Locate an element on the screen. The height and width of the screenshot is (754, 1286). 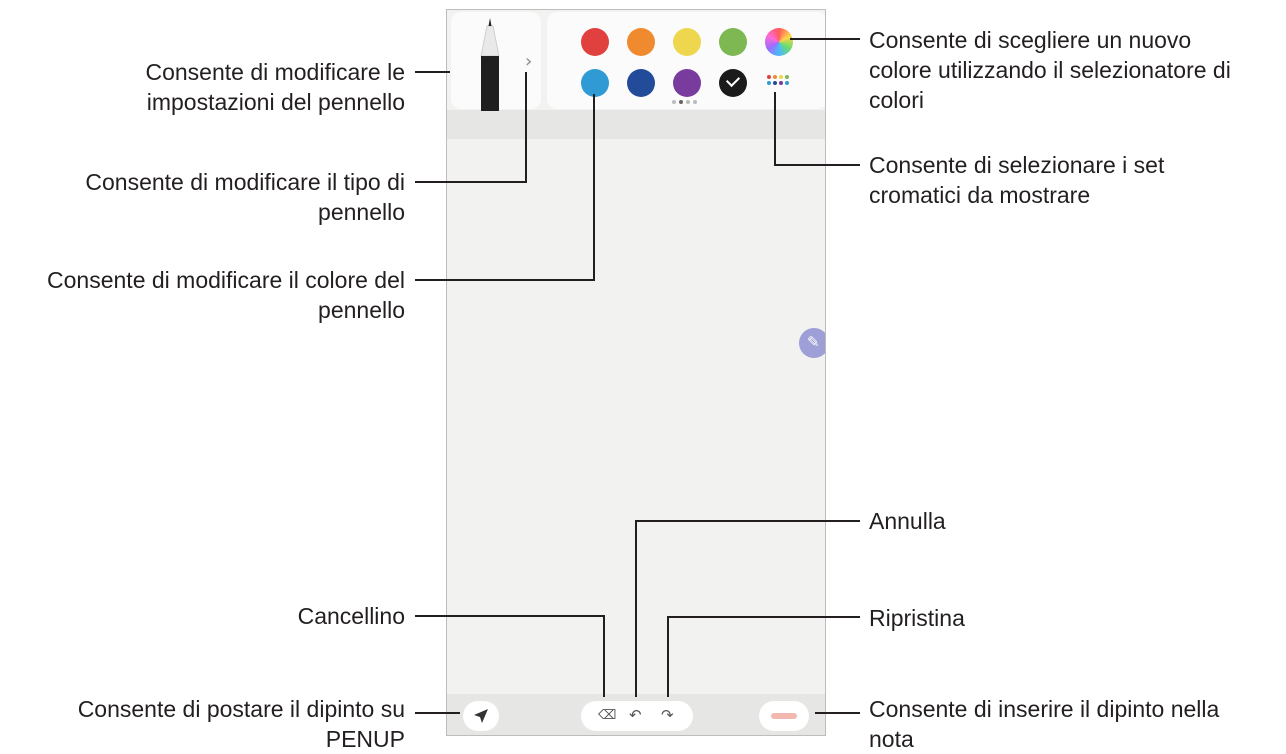
edit-actions-group: ⌫ ↶ ↷ is located at coordinates (637, 716).